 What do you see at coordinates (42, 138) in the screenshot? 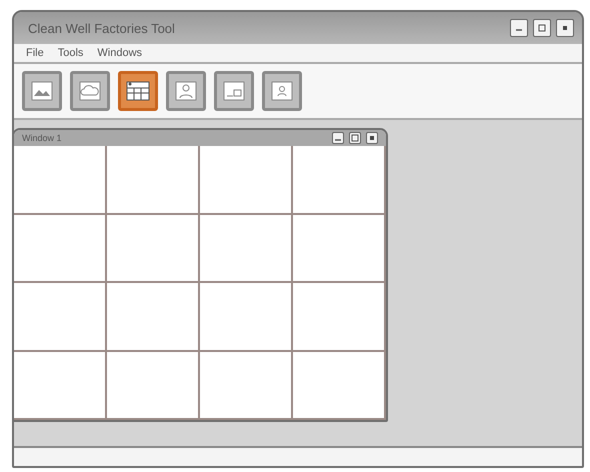
I see `child-window-title: Window 1` at bounding box center [42, 138].